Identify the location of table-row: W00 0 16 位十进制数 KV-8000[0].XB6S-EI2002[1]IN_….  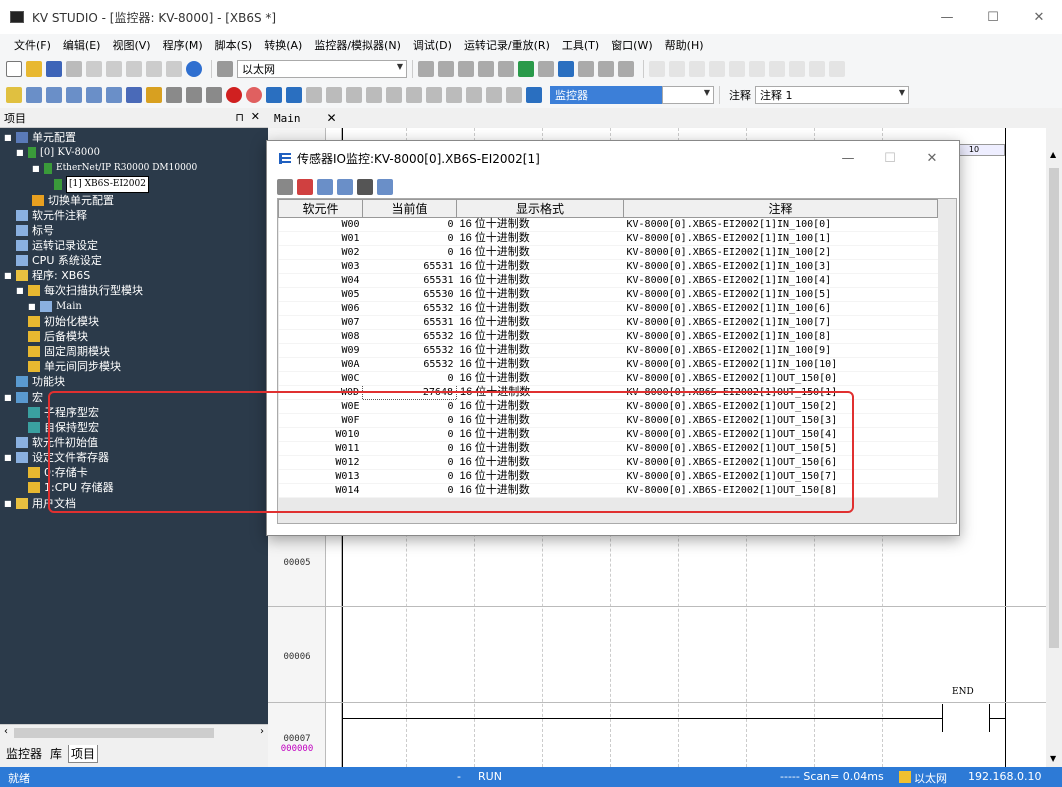
(608, 224).